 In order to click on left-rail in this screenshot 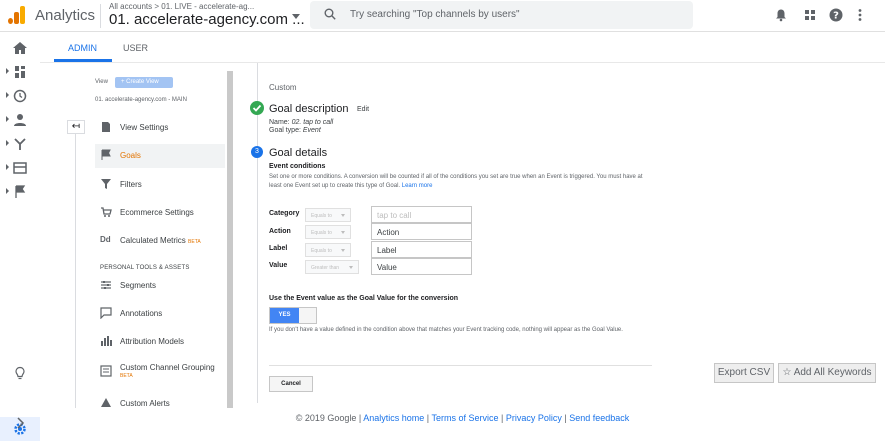, I will do `click(20, 236)`.